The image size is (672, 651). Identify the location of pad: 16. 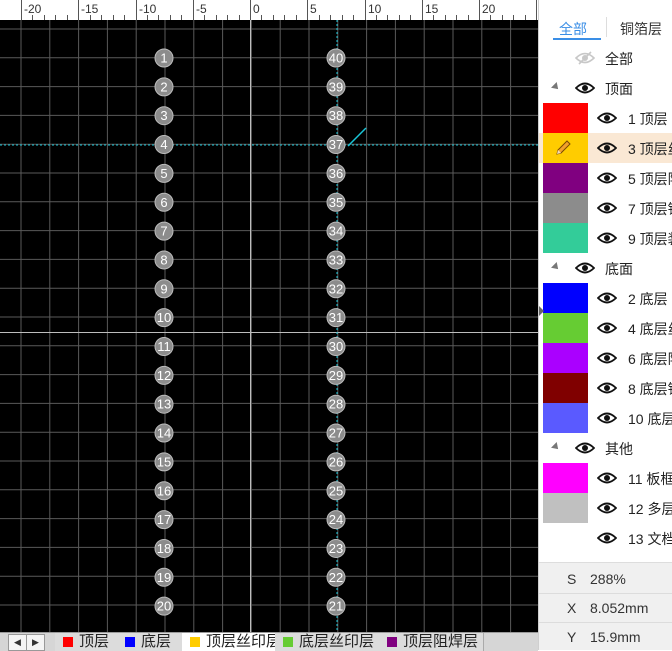
(164, 491).